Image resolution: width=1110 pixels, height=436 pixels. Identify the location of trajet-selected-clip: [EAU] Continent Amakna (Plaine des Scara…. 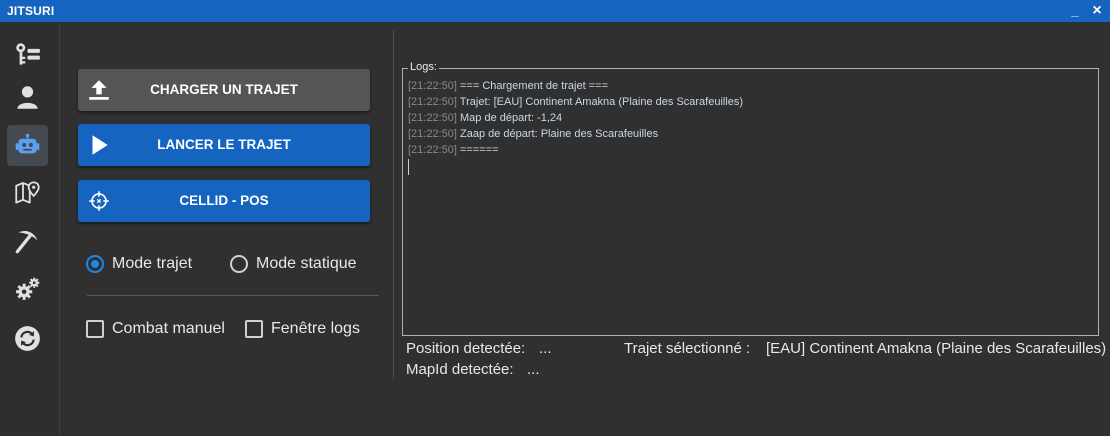
(938, 350).